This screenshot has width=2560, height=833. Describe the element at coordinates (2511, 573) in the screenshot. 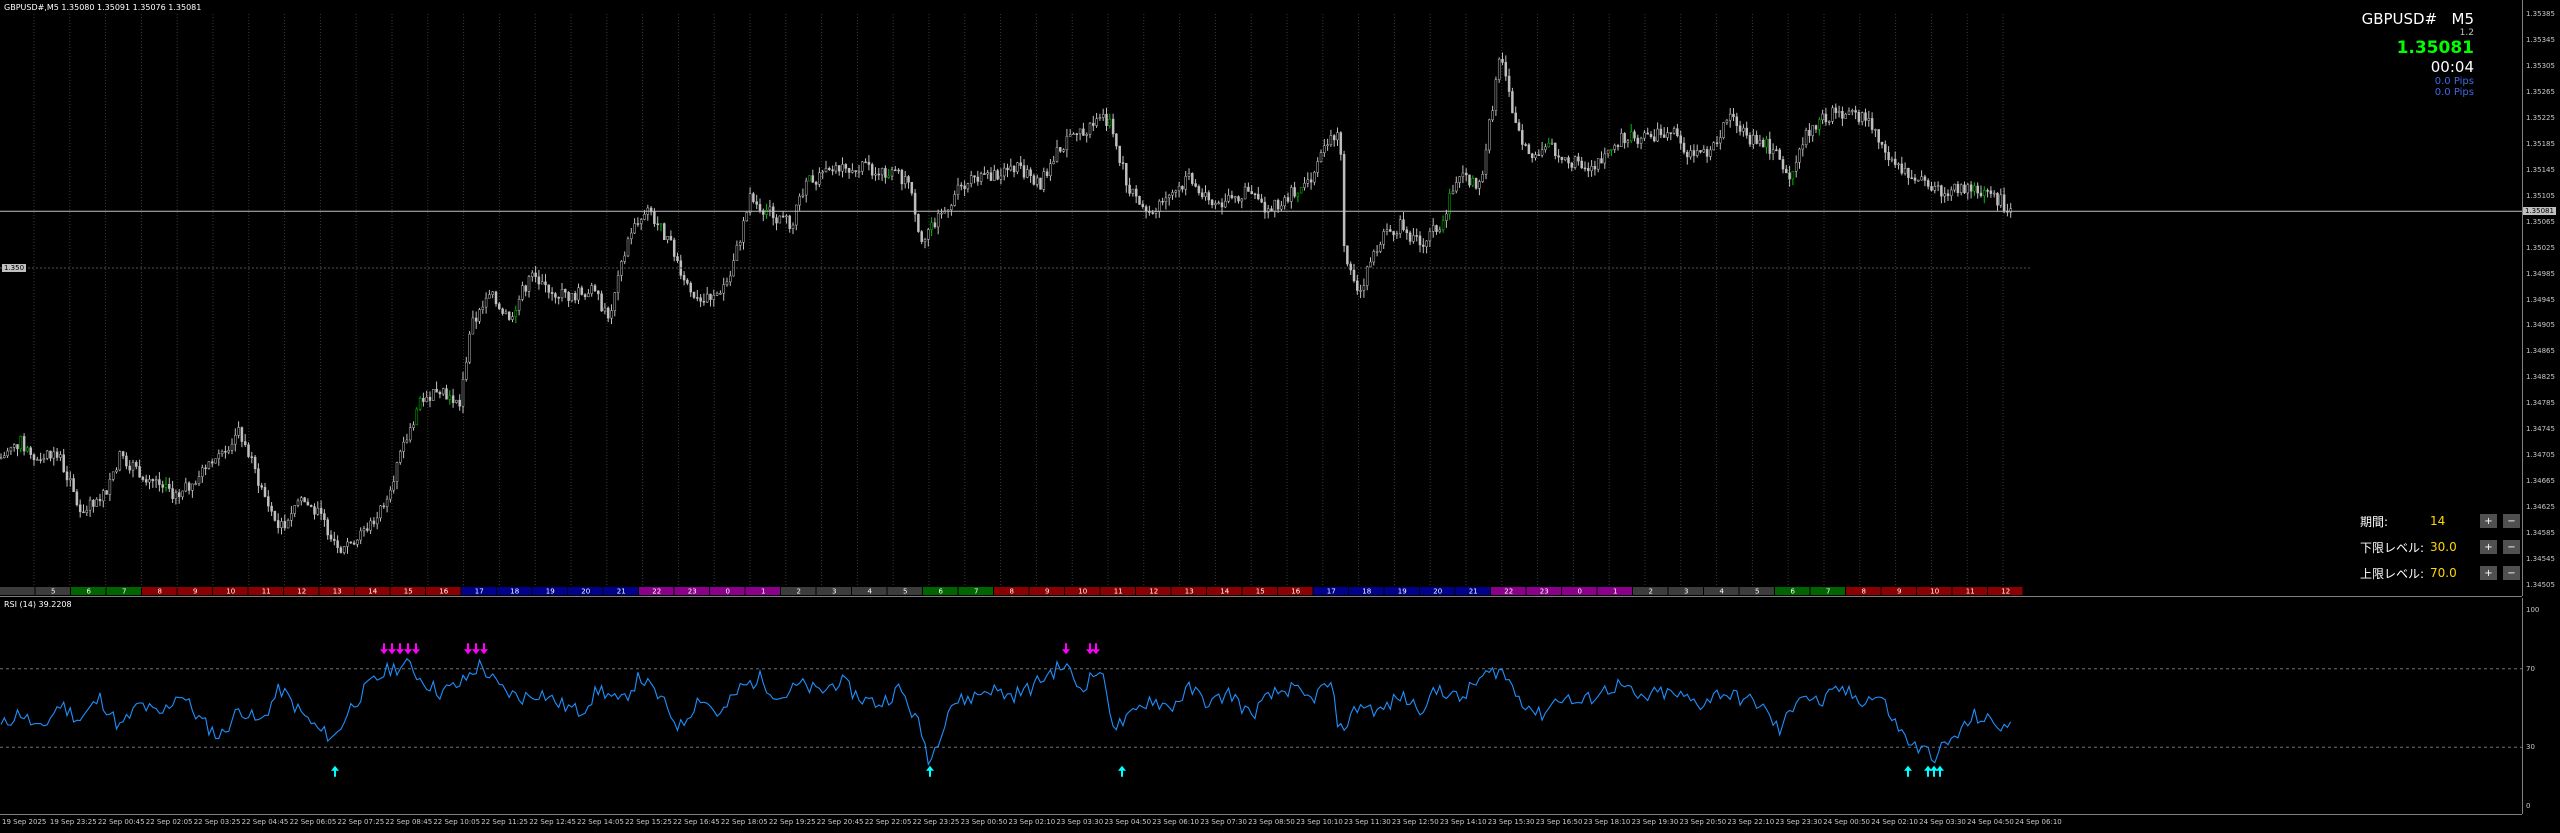

I see `upper-minus-button: −` at that location.